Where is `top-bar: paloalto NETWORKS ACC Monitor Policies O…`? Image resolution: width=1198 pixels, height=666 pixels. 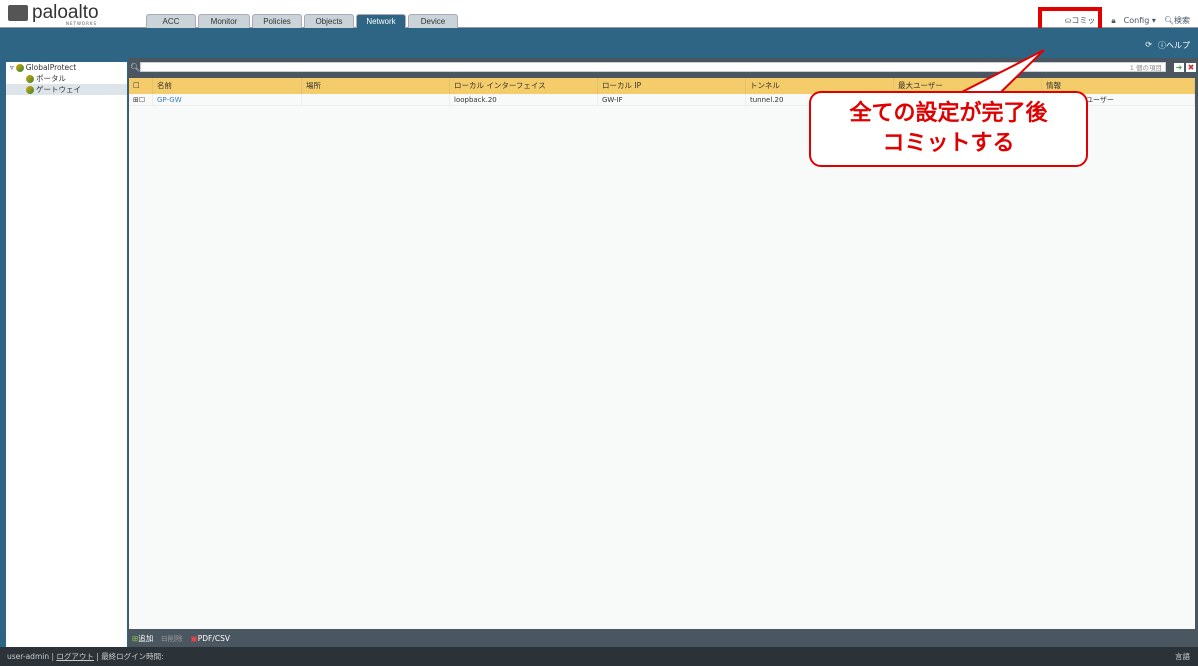 top-bar: paloalto NETWORKS ACC Monitor Policies O… is located at coordinates (599, 14).